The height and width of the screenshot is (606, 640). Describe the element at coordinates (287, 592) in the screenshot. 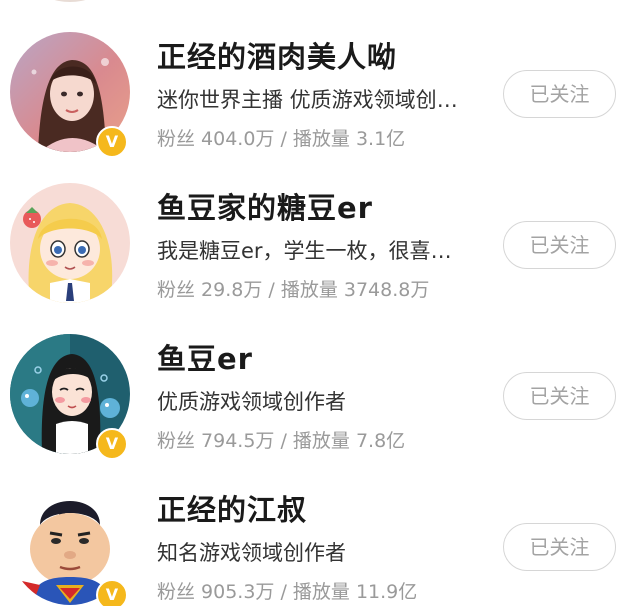

I see `creator-stats: 粉丝 905.3万 / 播放量 11.9亿` at that location.